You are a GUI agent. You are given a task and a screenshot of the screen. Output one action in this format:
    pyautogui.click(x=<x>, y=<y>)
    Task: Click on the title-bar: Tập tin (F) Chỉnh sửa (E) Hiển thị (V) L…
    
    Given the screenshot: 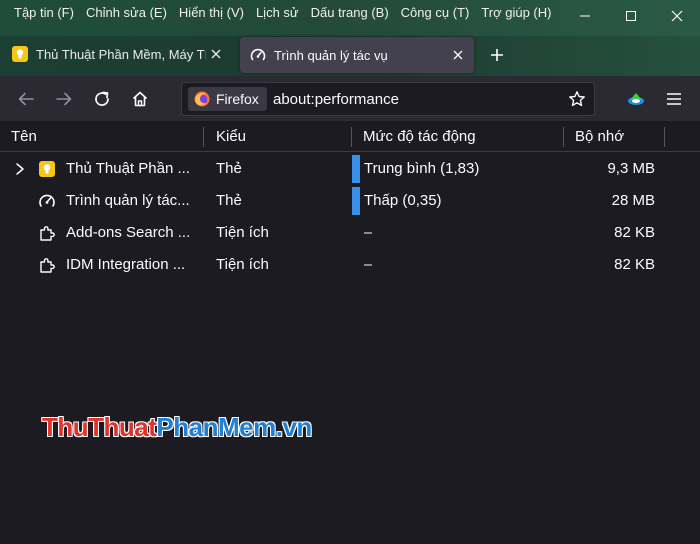 What is the action you would take?
    pyautogui.click(x=350, y=18)
    